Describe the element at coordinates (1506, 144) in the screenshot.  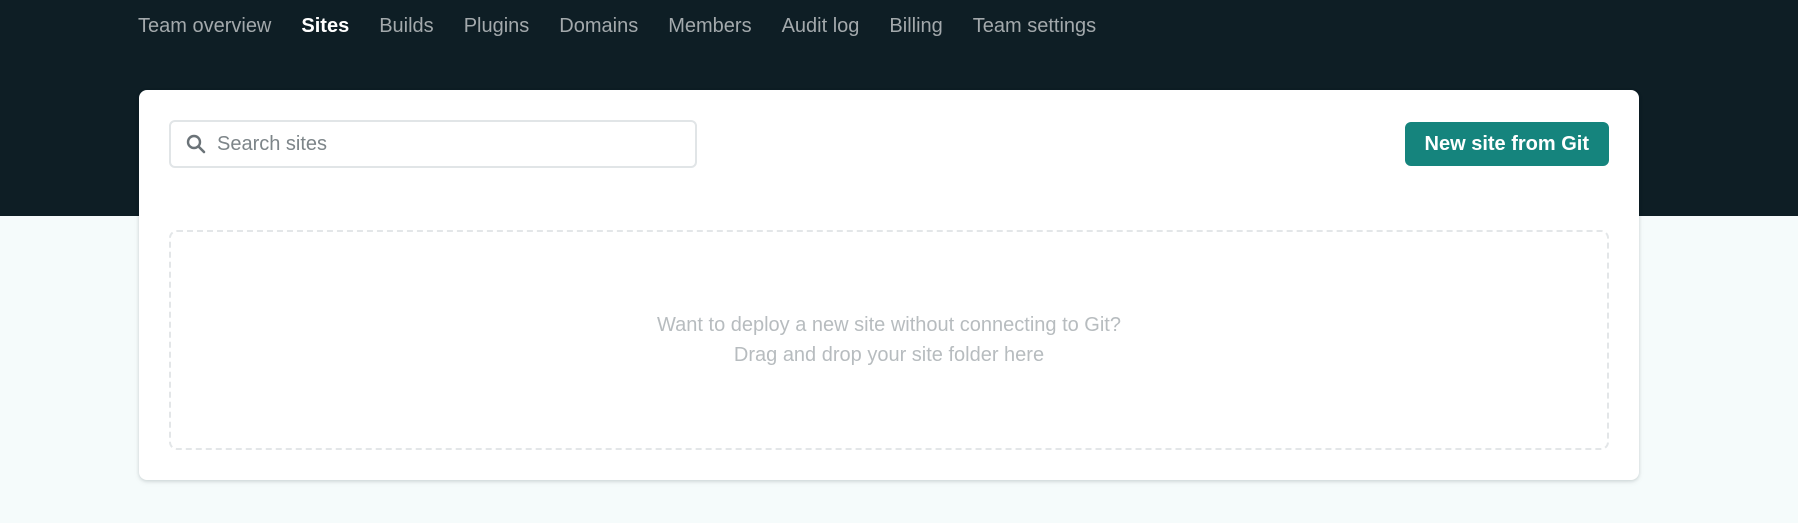
I see `new-site-from-git-button: New site from Git` at that location.